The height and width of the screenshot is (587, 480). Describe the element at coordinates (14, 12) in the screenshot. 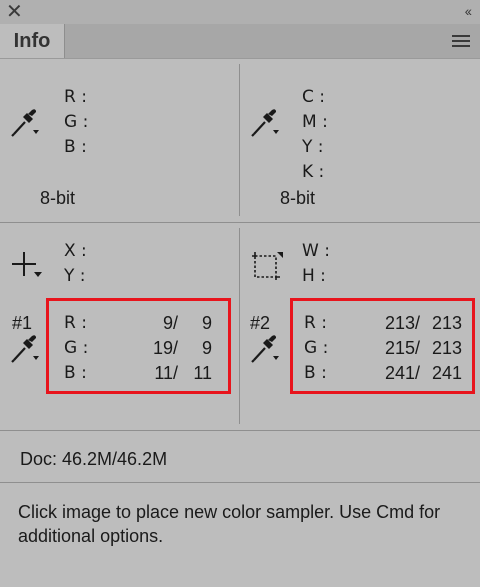

I see `close-icon: ✕` at that location.